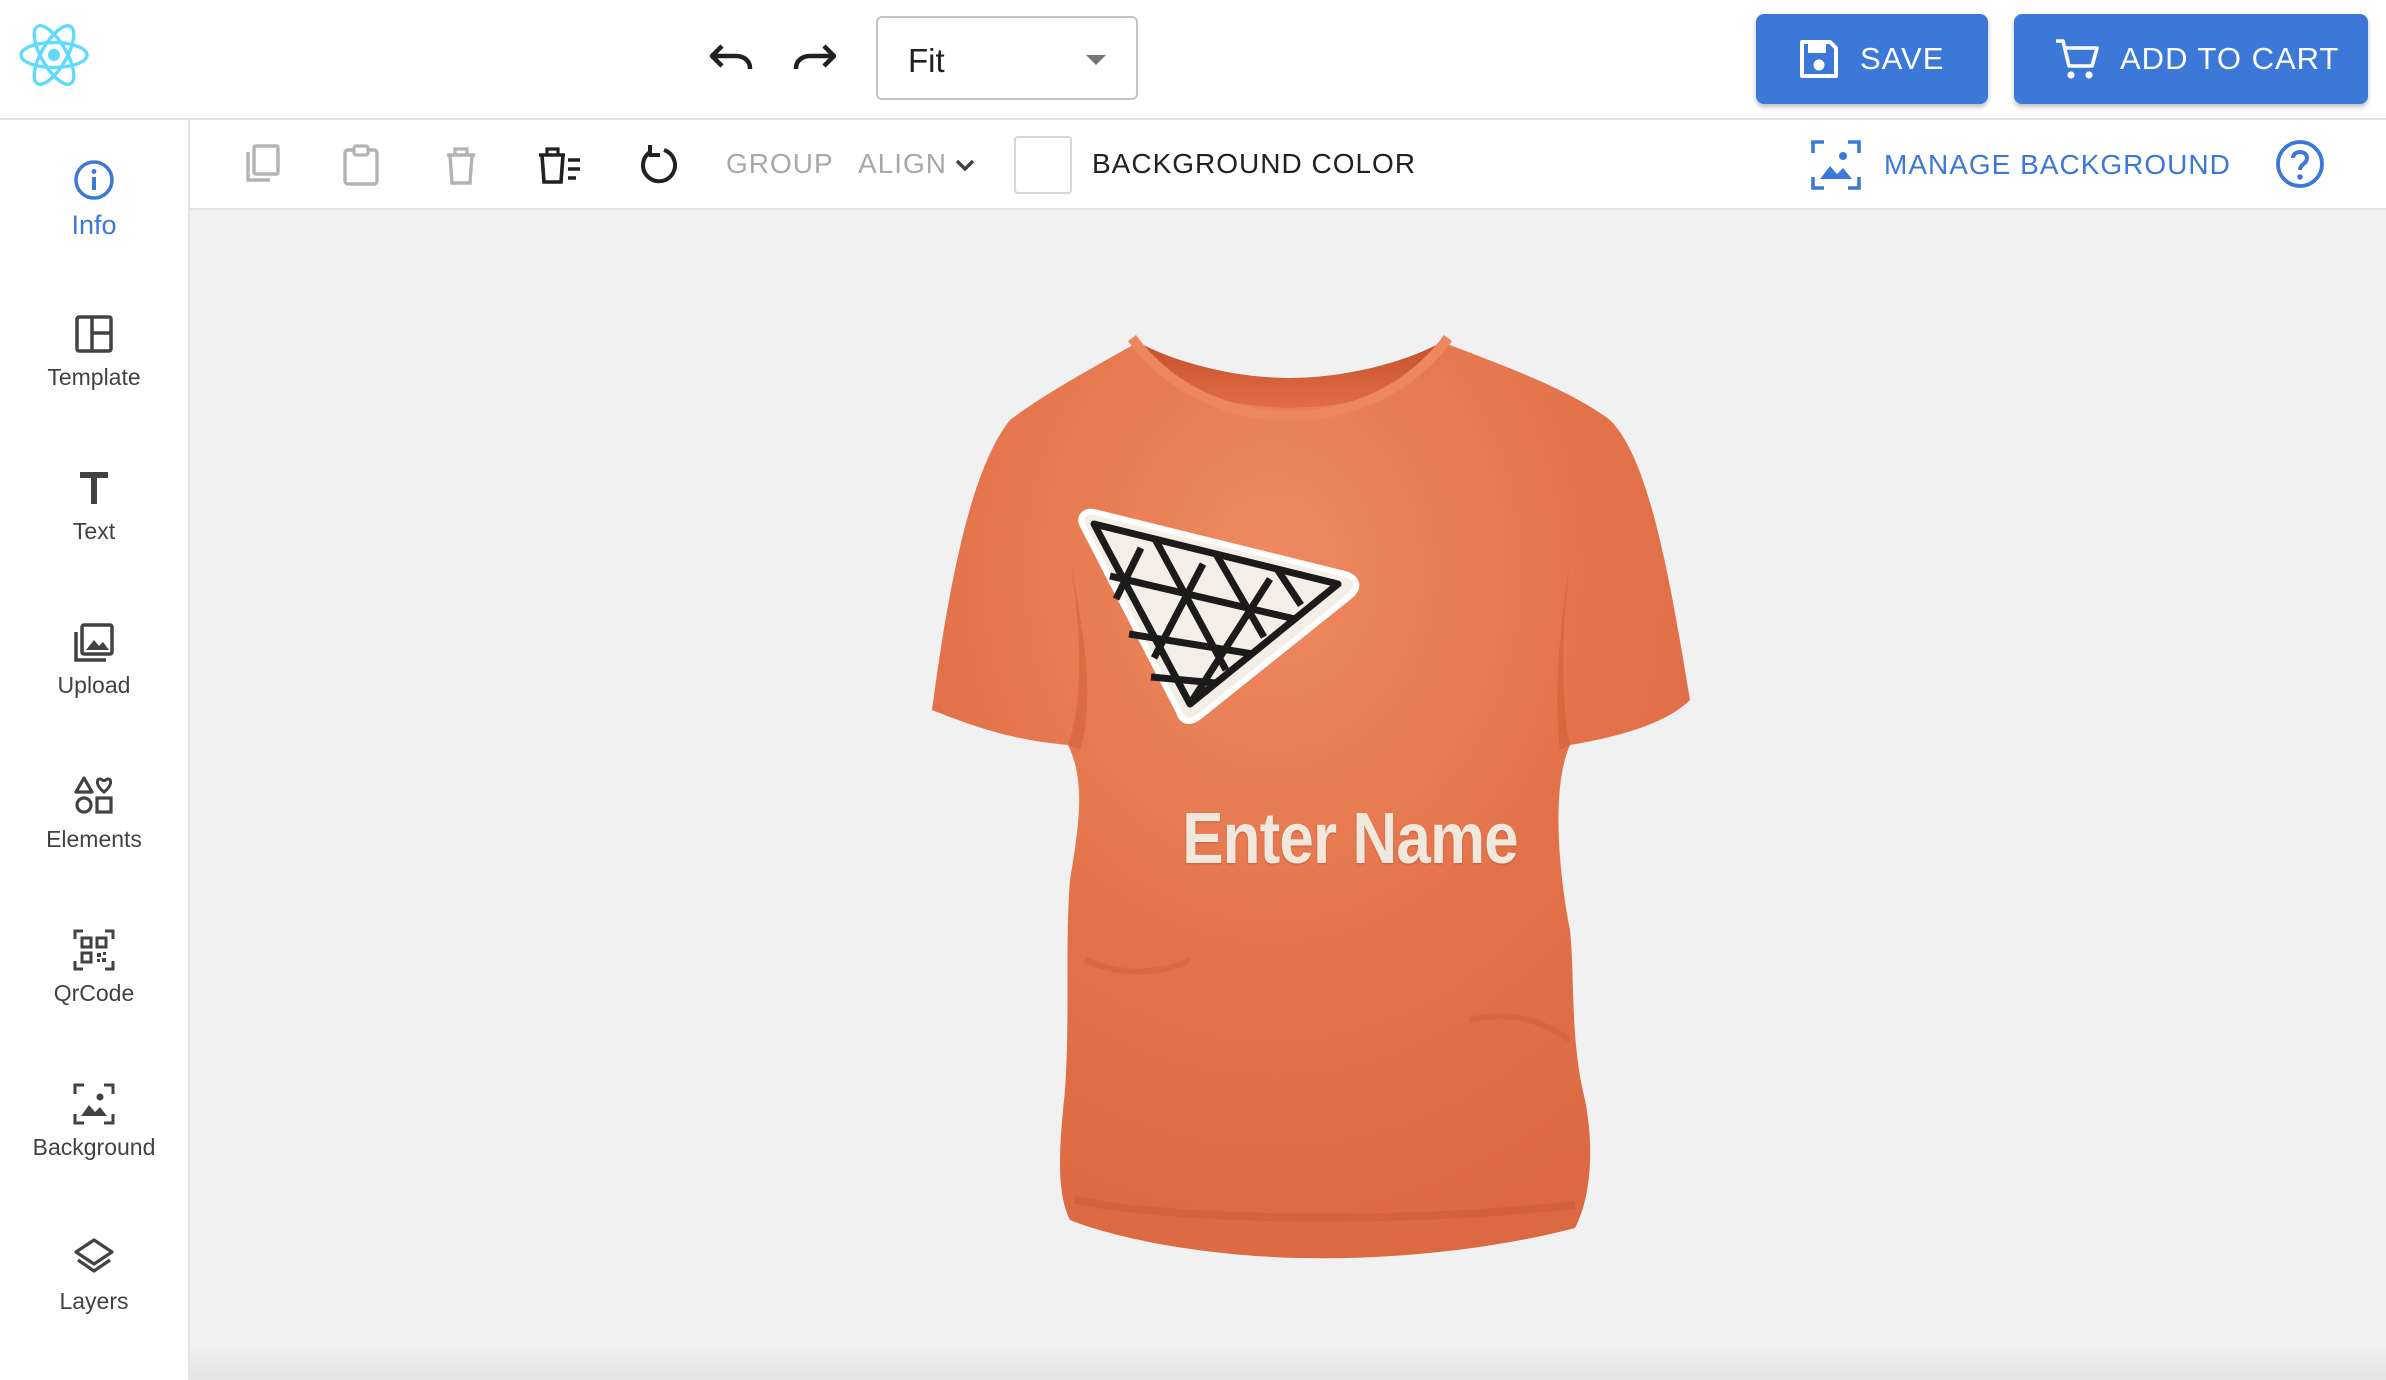  I want to click on save-icon, so click(1819, 59).